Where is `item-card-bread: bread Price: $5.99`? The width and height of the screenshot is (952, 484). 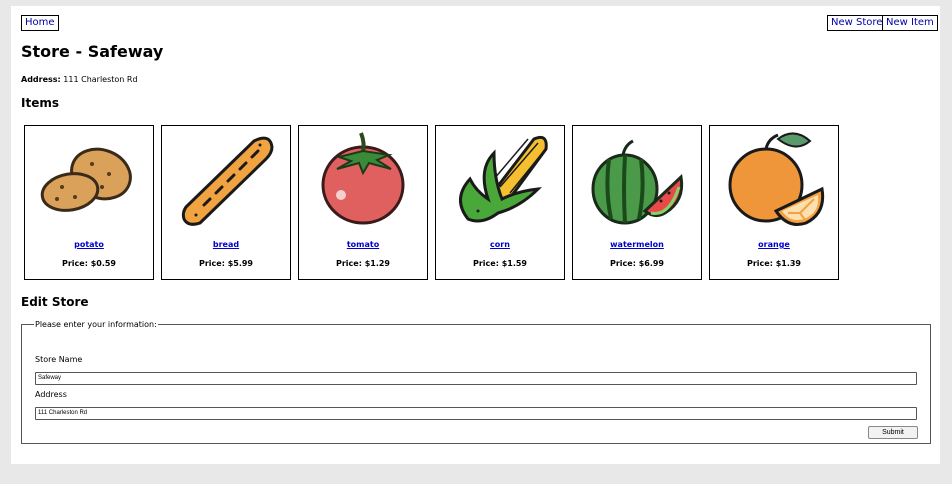 item-card-bread: bread Price: $5.99 is located at coordinates (226, 202).